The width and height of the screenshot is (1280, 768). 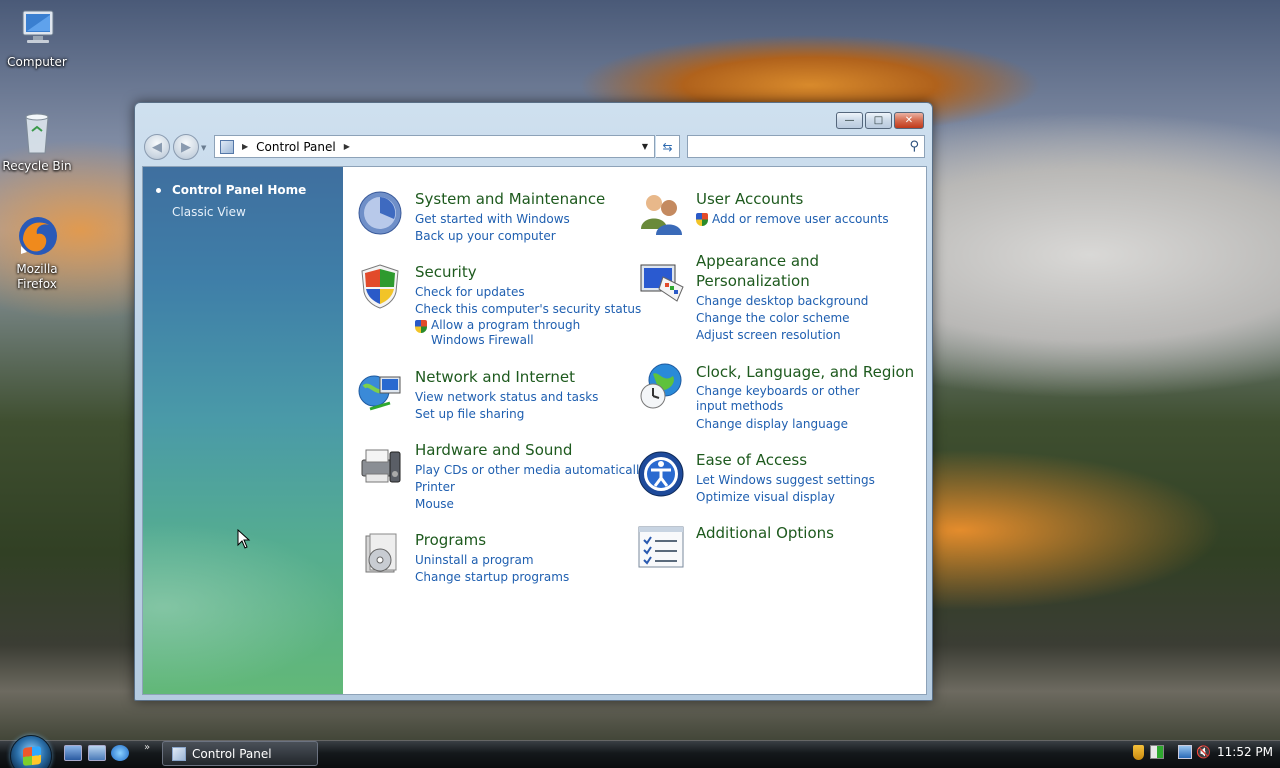 What do you see at coordinates (32, 756) in the screenshot?
I see `windows-logo-icon` at bounding box center [32, 756].